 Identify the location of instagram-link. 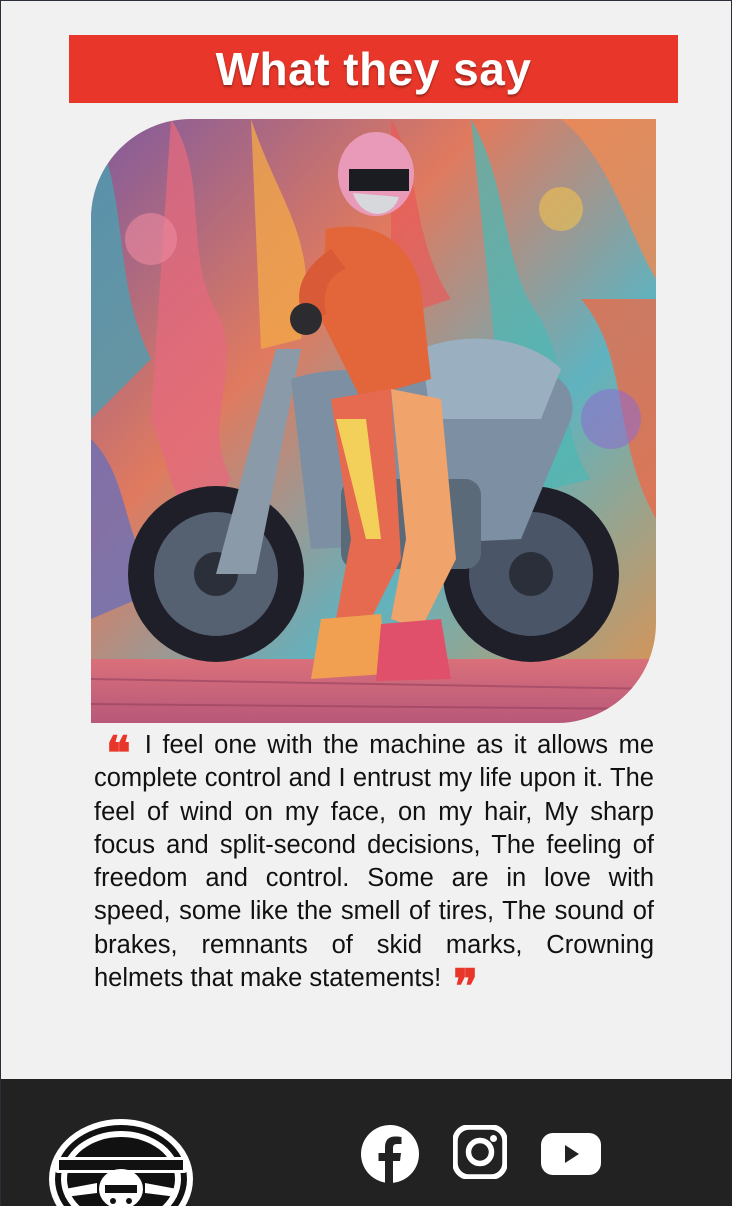
(480, 1152).